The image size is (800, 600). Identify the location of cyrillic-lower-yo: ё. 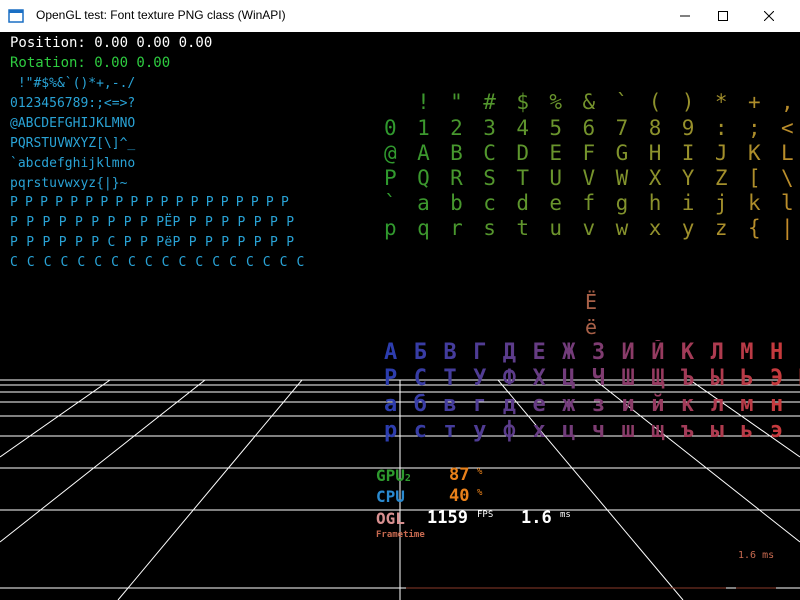
(591, 327).